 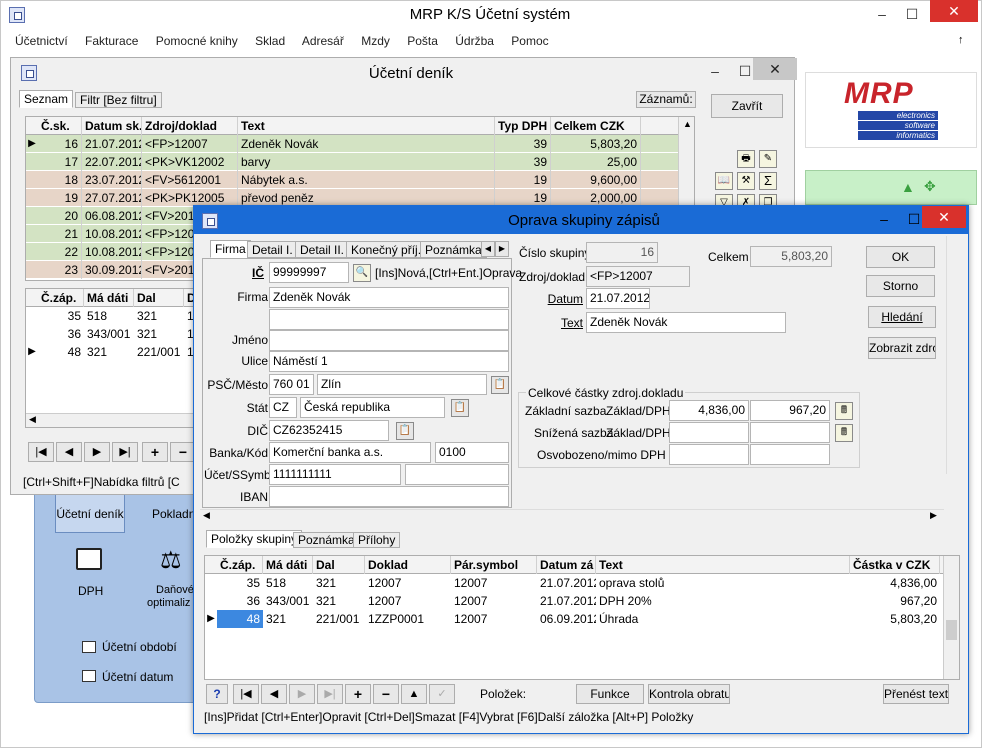 I want to click on items-col-madati: Má dáti, so click(x=288, y=565).